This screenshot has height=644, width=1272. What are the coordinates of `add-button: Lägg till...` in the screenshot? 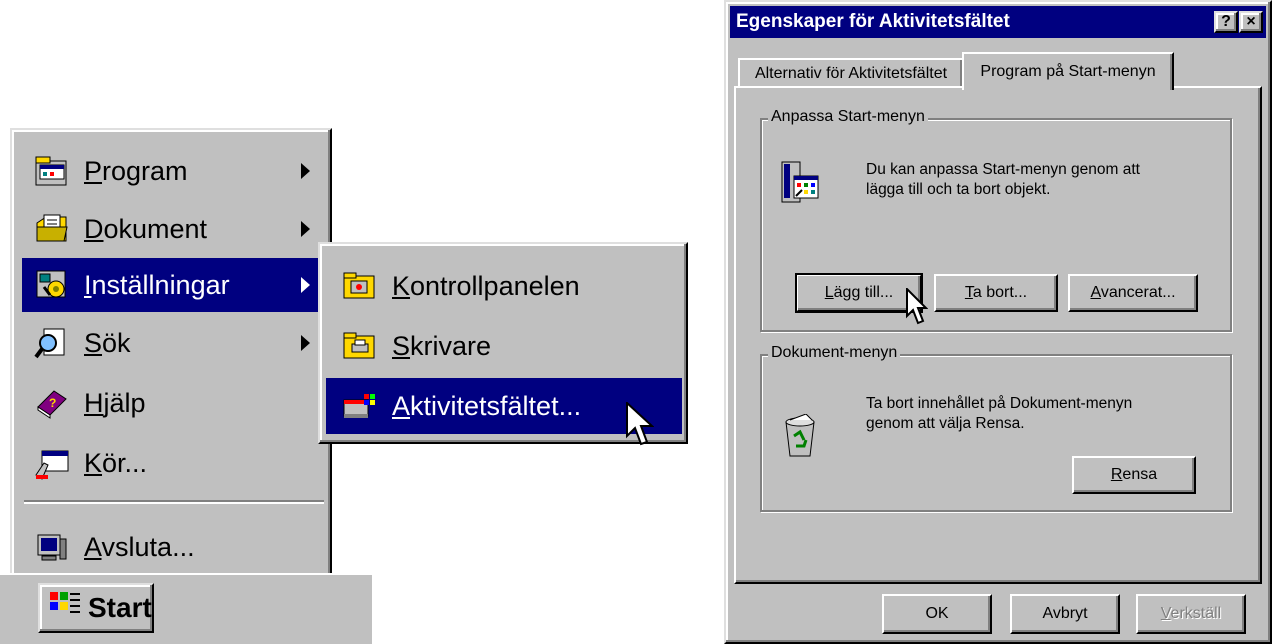 It's located at (859, 293).